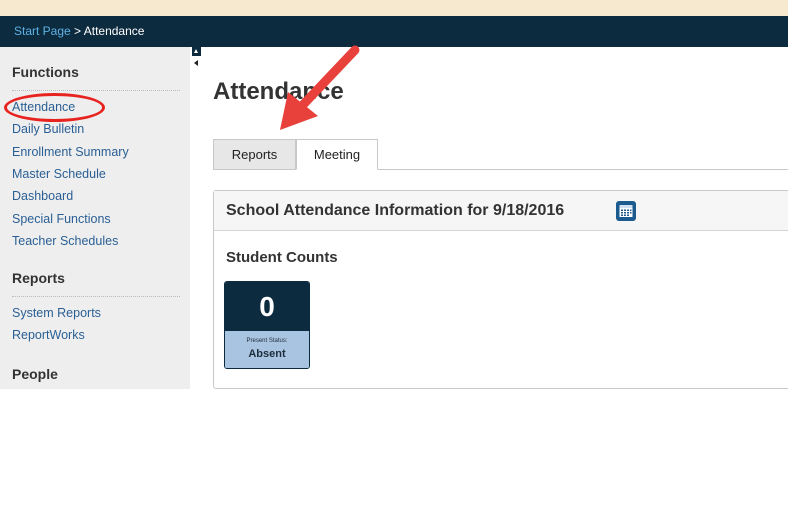 This screenshot has height=505, width=788. I want to click on tile-footer: Present Status: Absent, so click(267, 349).